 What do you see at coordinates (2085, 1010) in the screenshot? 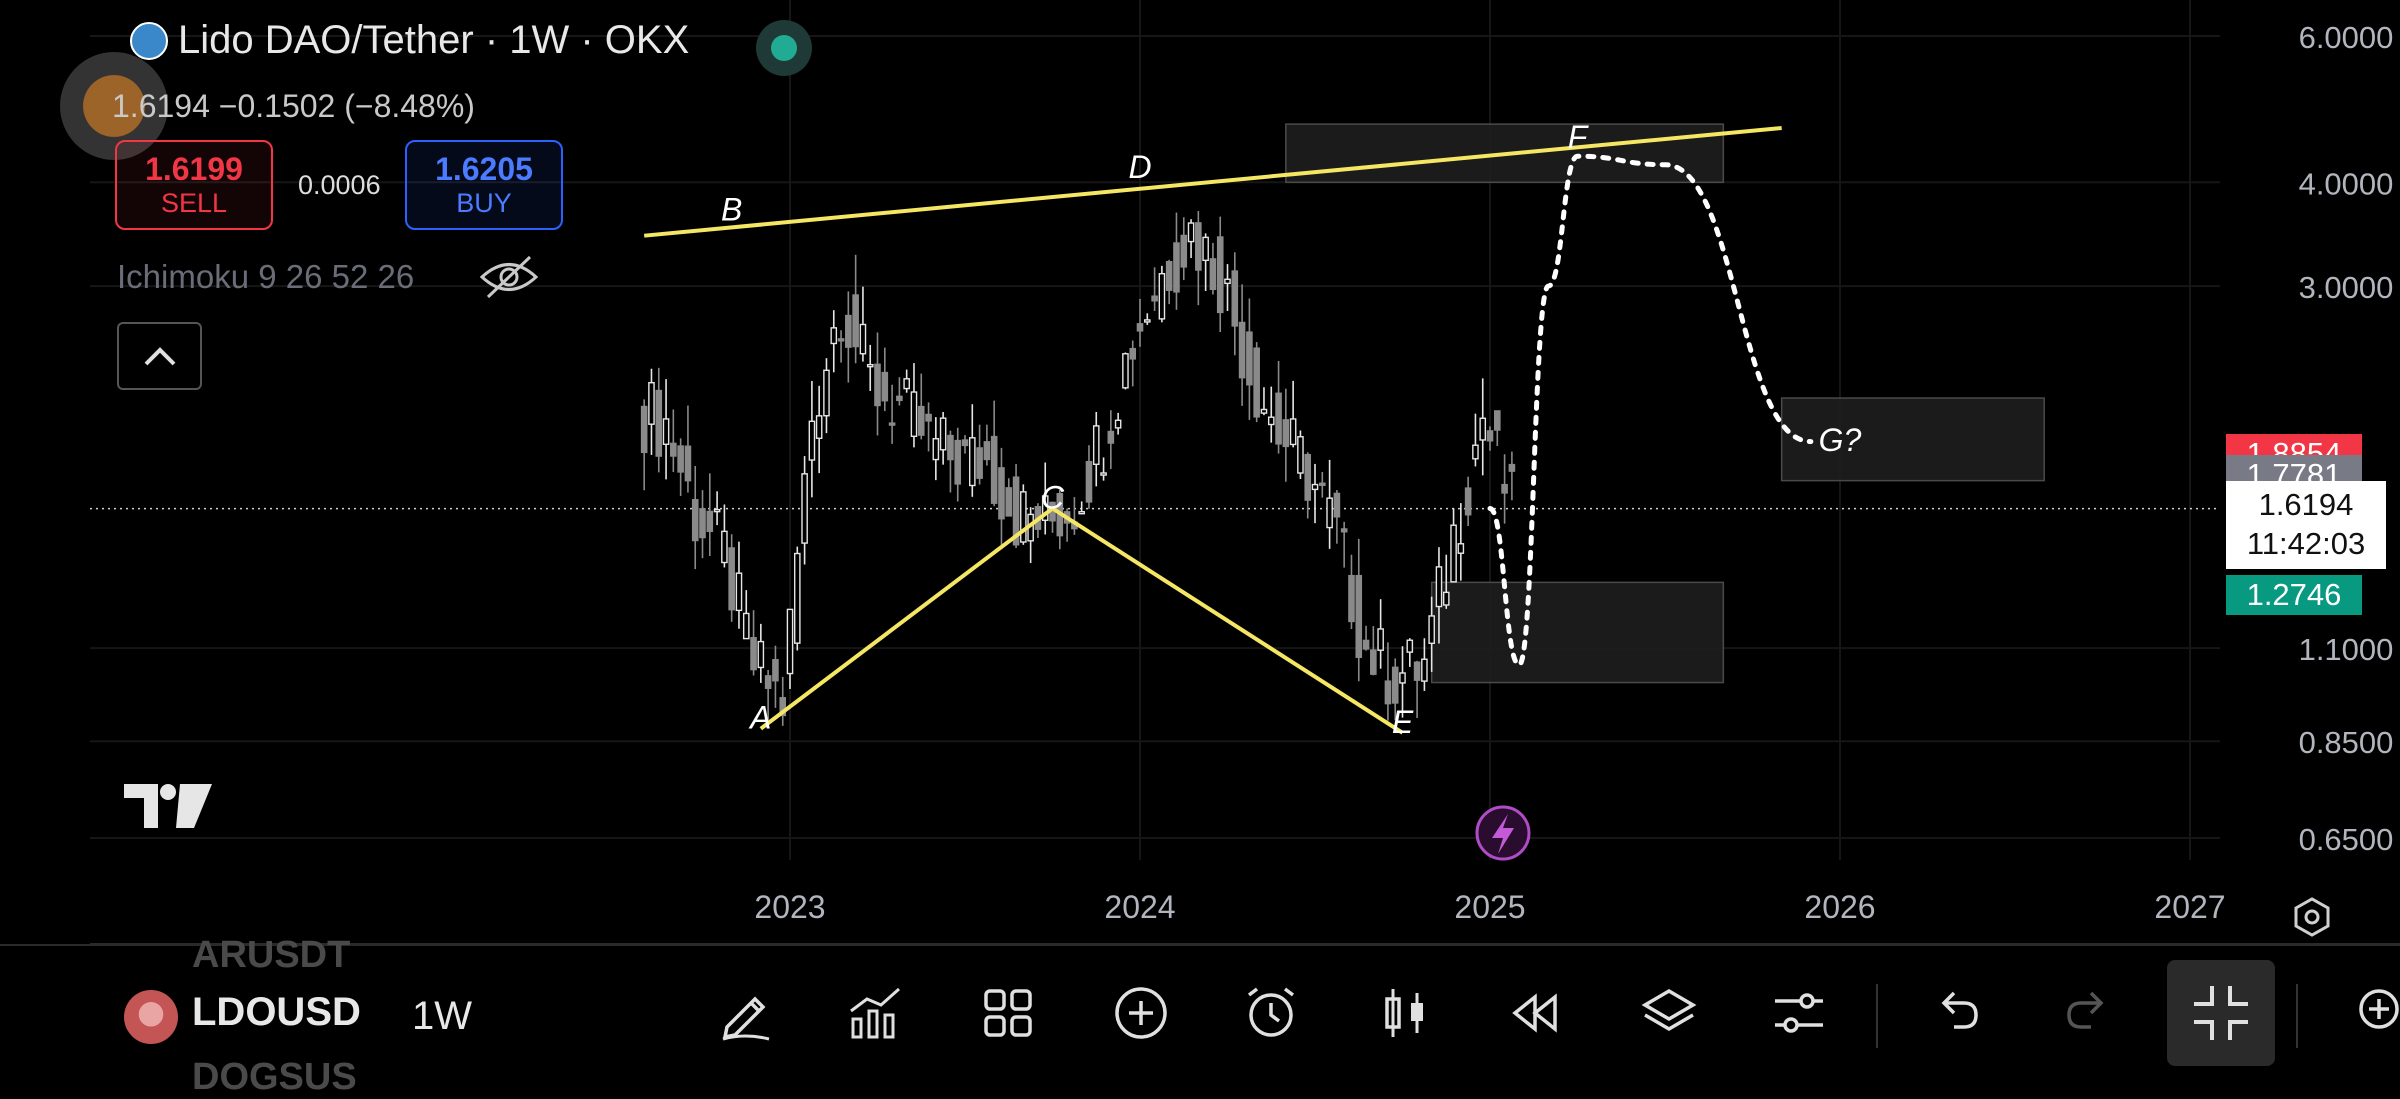
I see `redo-icon` at bounding box center [2085, 1010].